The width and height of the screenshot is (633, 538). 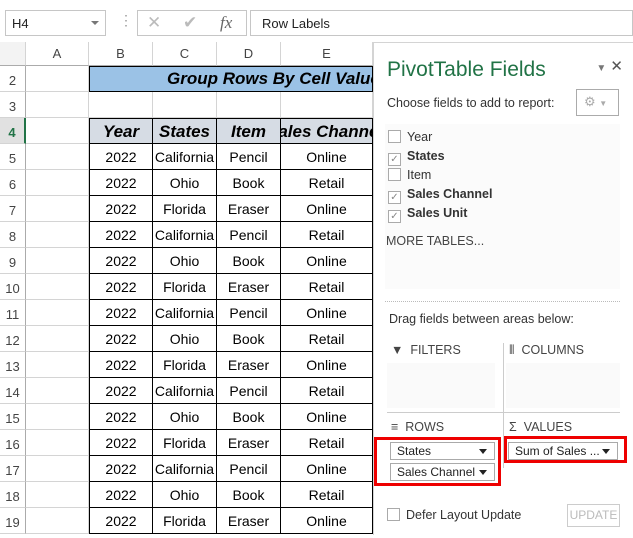 What do you see at coordinates (13, 417) in the screenshot?
I see `row-header-15: 15` at bounding box center [13, 417].